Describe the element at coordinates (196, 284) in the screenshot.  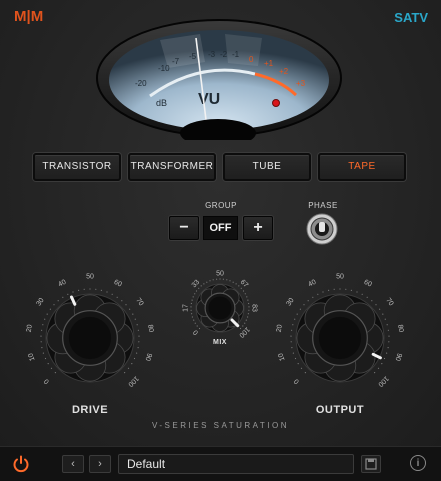
I see `mix-scale-label: 33` at that location.